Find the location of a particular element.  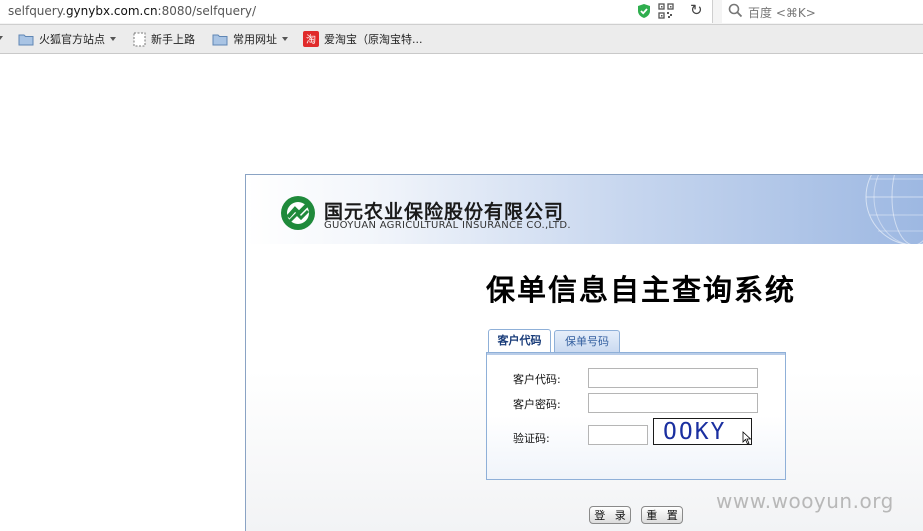

bookmark-getting-started: 新手上路 is located at coordinates (164, 39).